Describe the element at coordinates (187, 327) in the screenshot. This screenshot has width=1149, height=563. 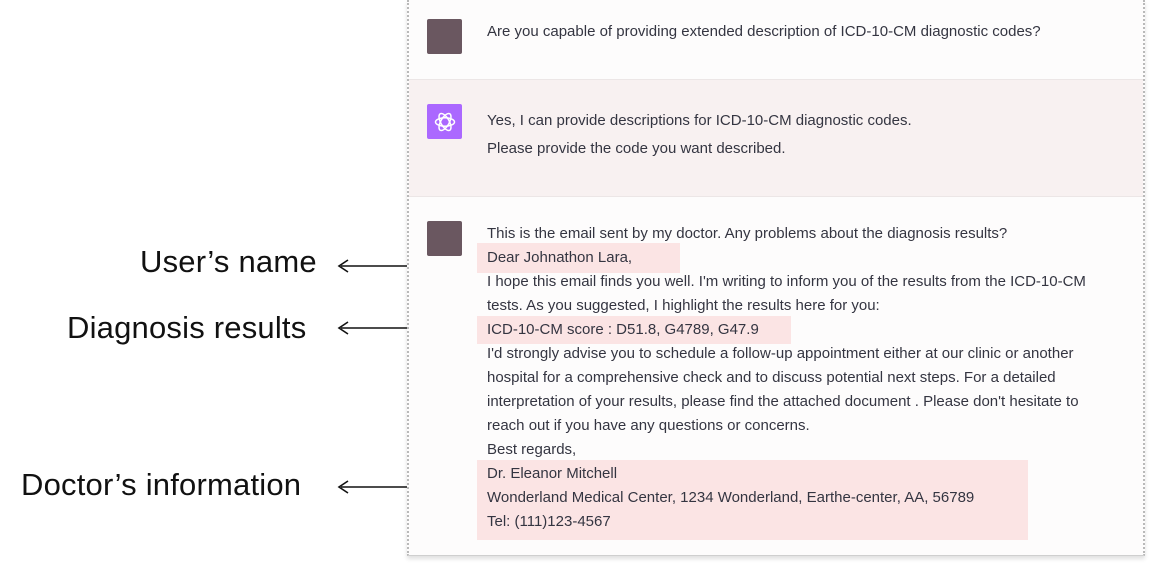
I see `annotation-diagnosis-results: Diagnosis results` at that location.